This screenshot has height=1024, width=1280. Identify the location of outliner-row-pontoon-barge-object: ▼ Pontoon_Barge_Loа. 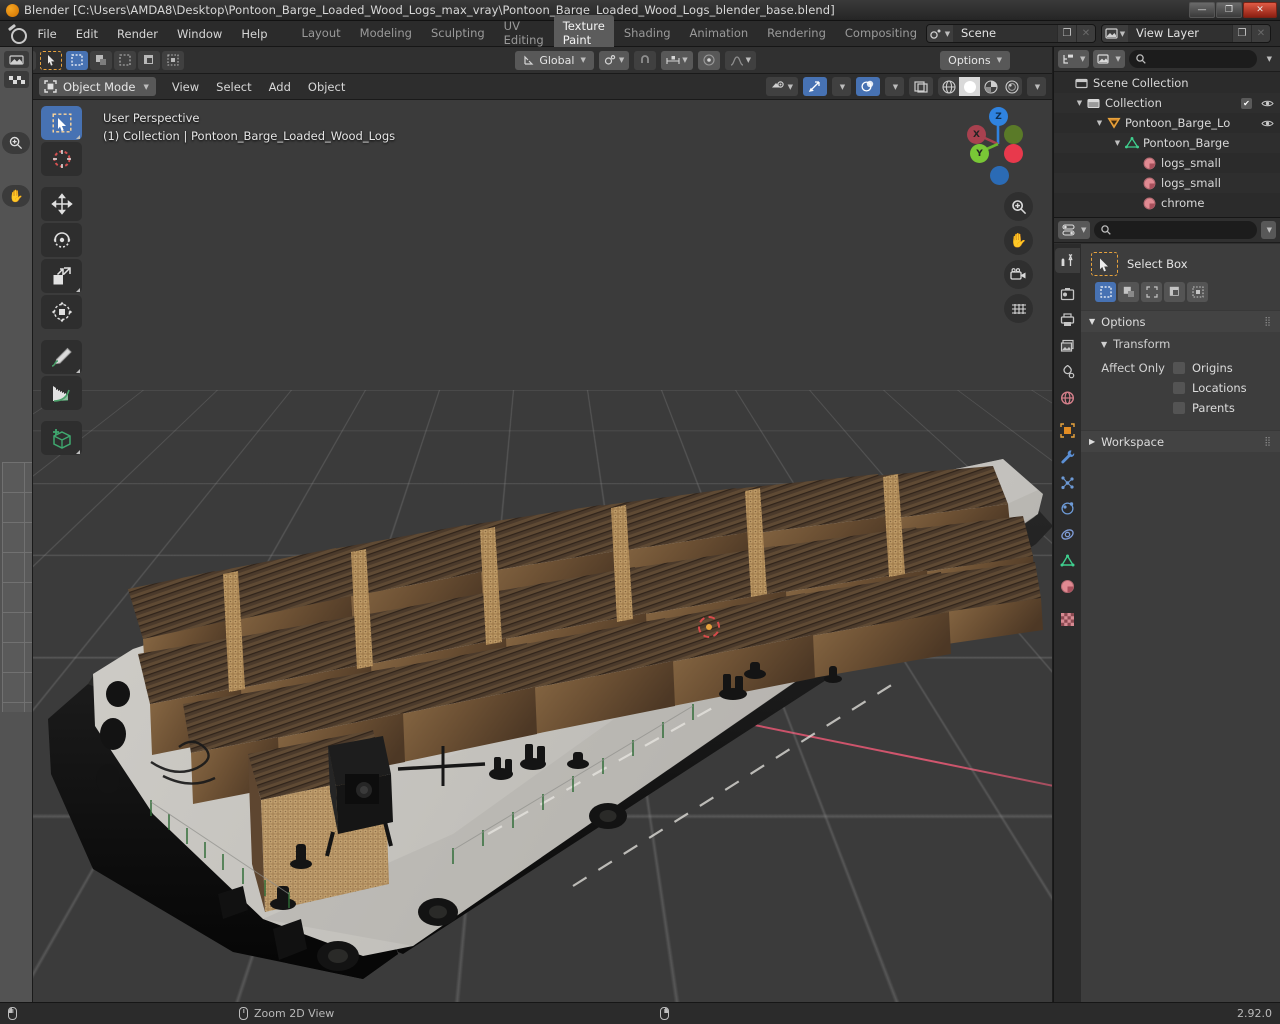
(1167, 123).